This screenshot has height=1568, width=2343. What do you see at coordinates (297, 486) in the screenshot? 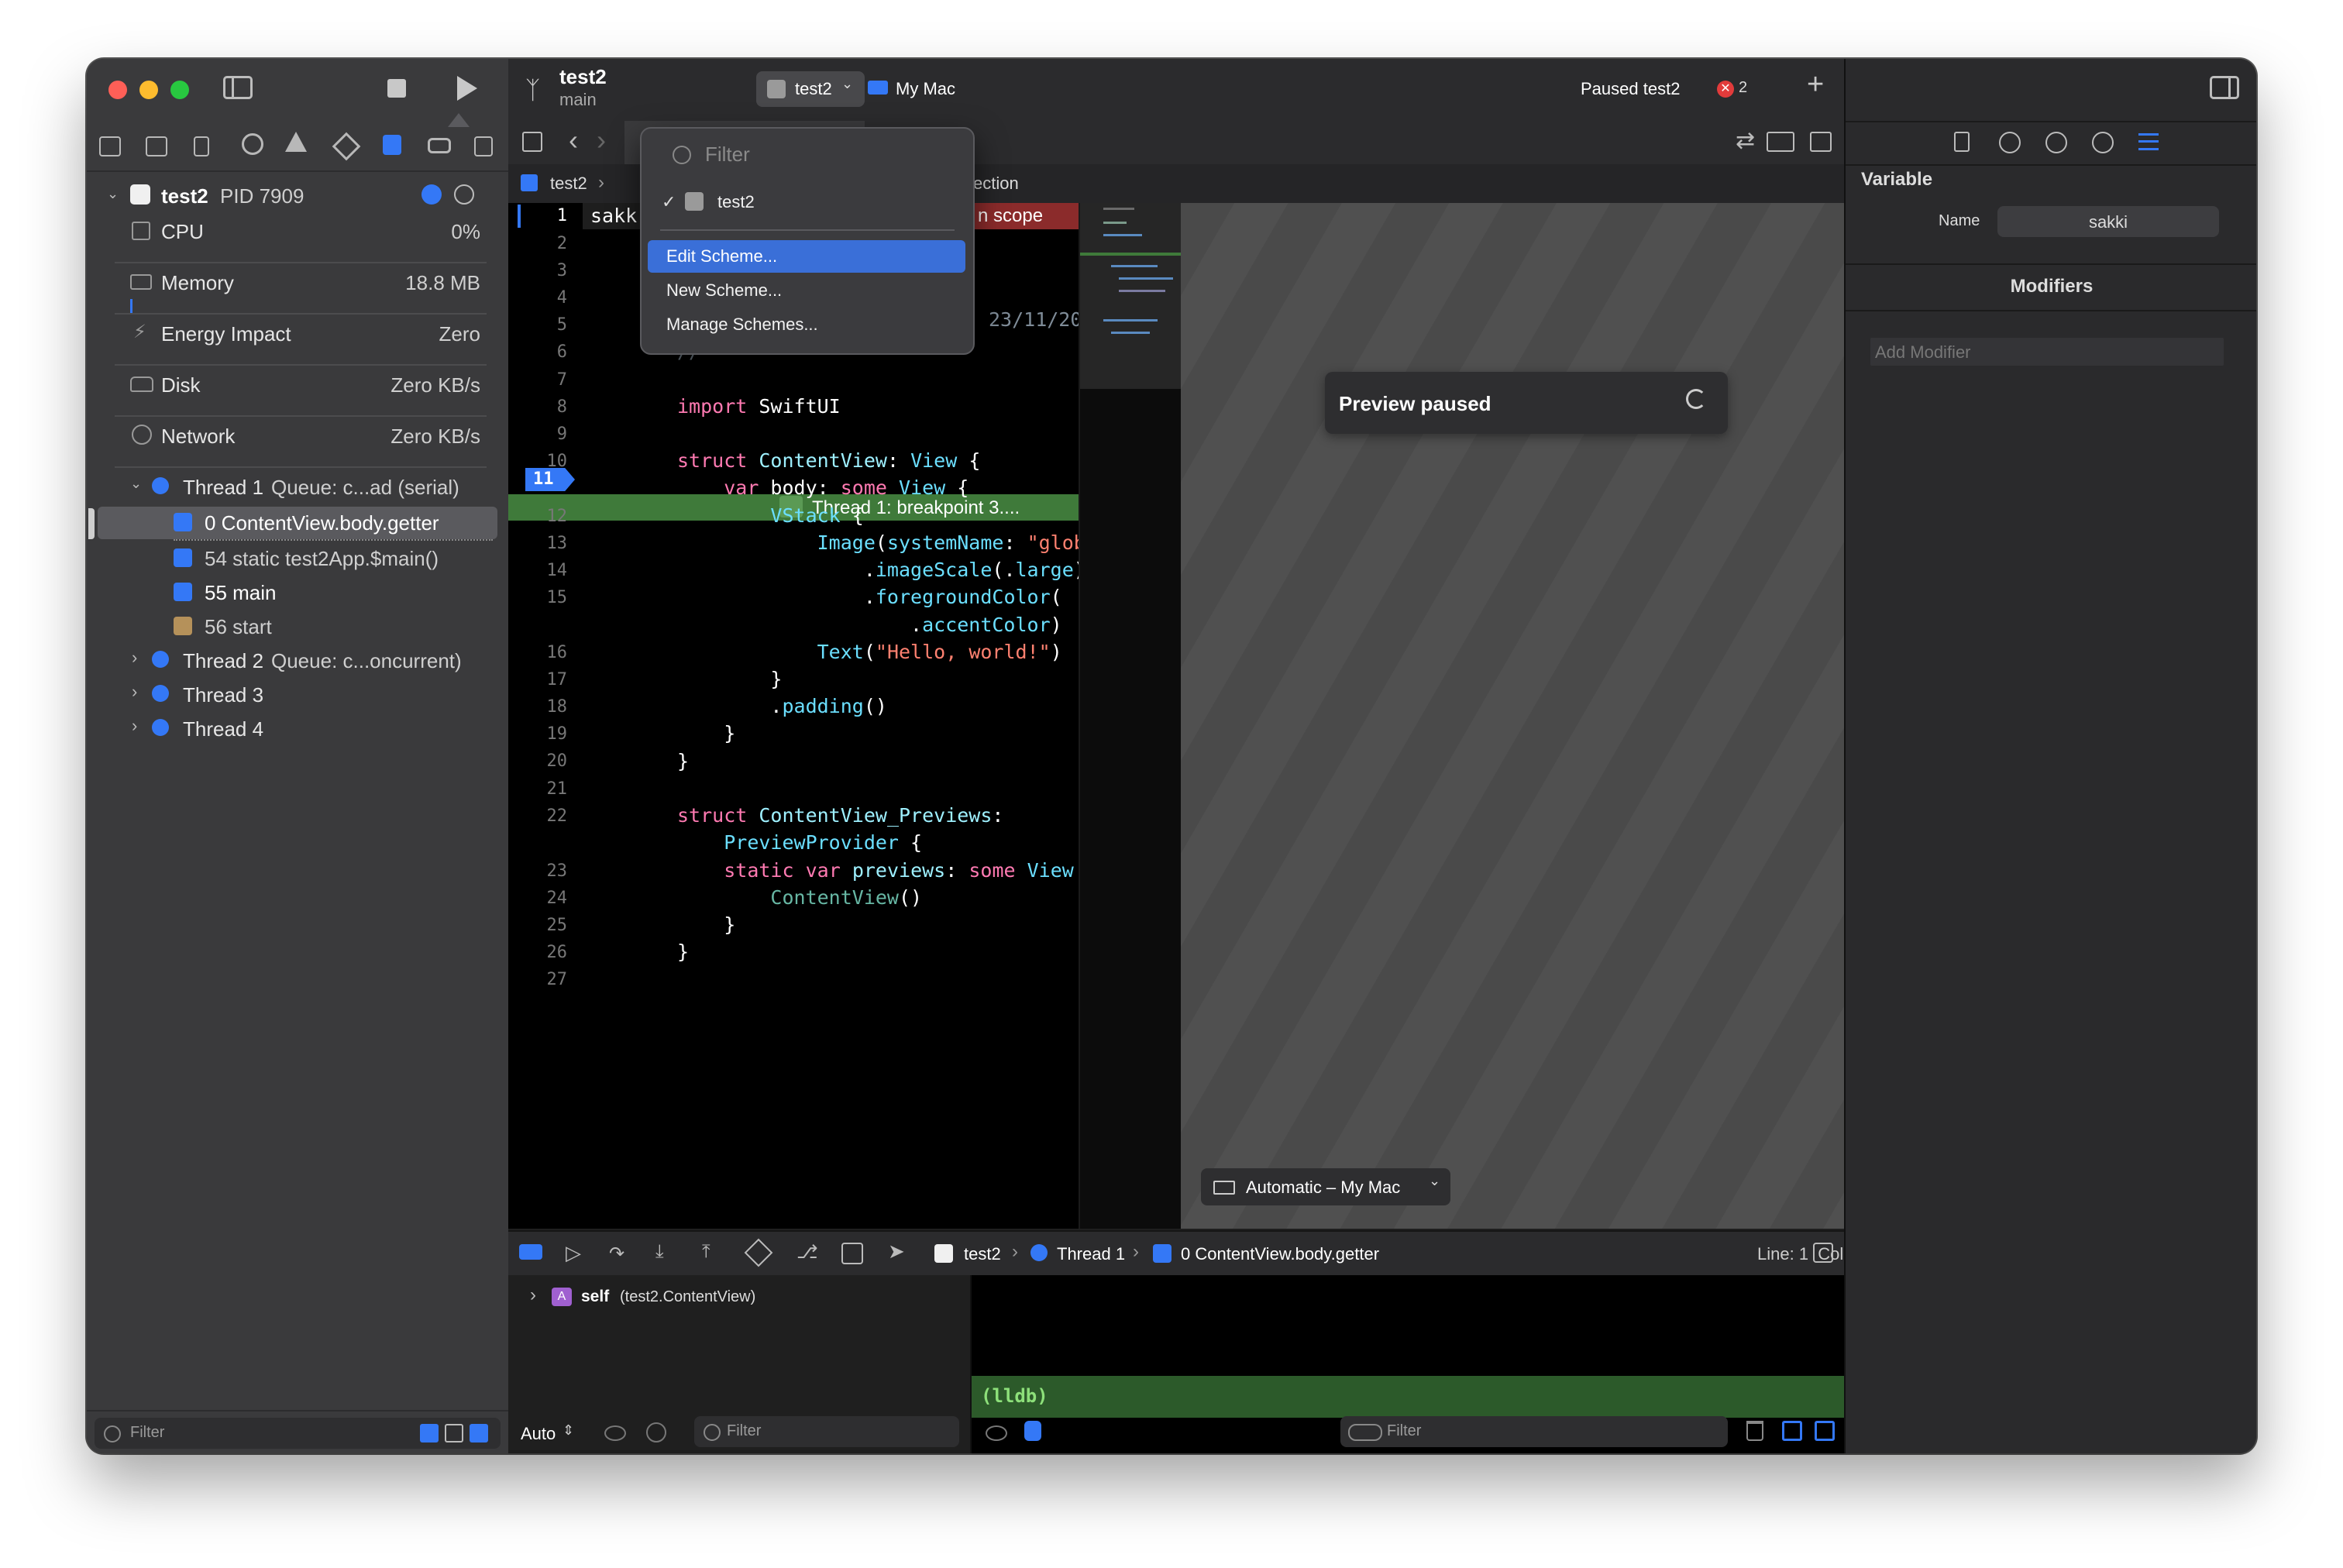
I see `thread-row-1: ⌄ Thread 1 Queue: c...ad (serial)` at bounding box center [297, 486].